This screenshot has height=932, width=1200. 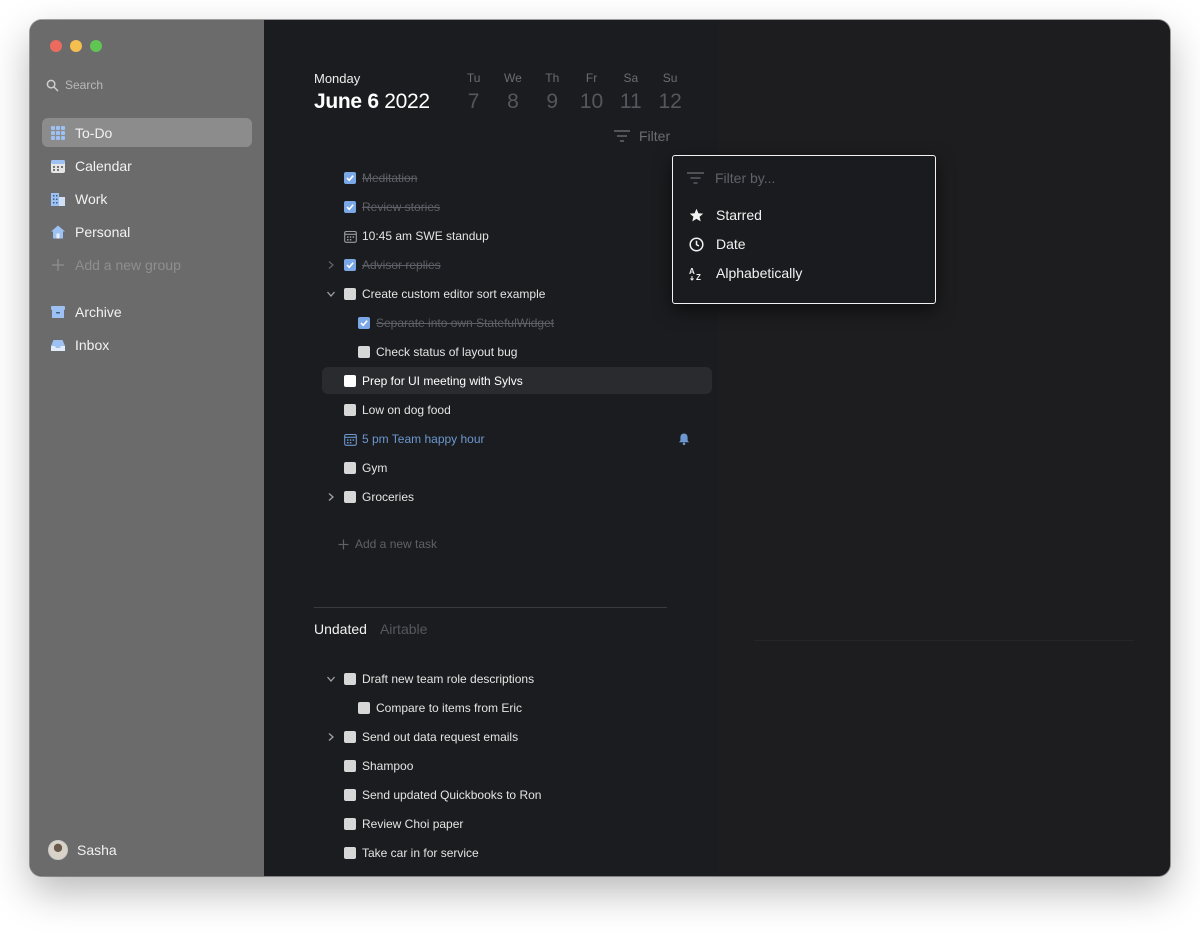 What do you see at coordinates (340, 629) in the screenshot?
I see `tab-undated: Undated` at bounding box center [340, 629].